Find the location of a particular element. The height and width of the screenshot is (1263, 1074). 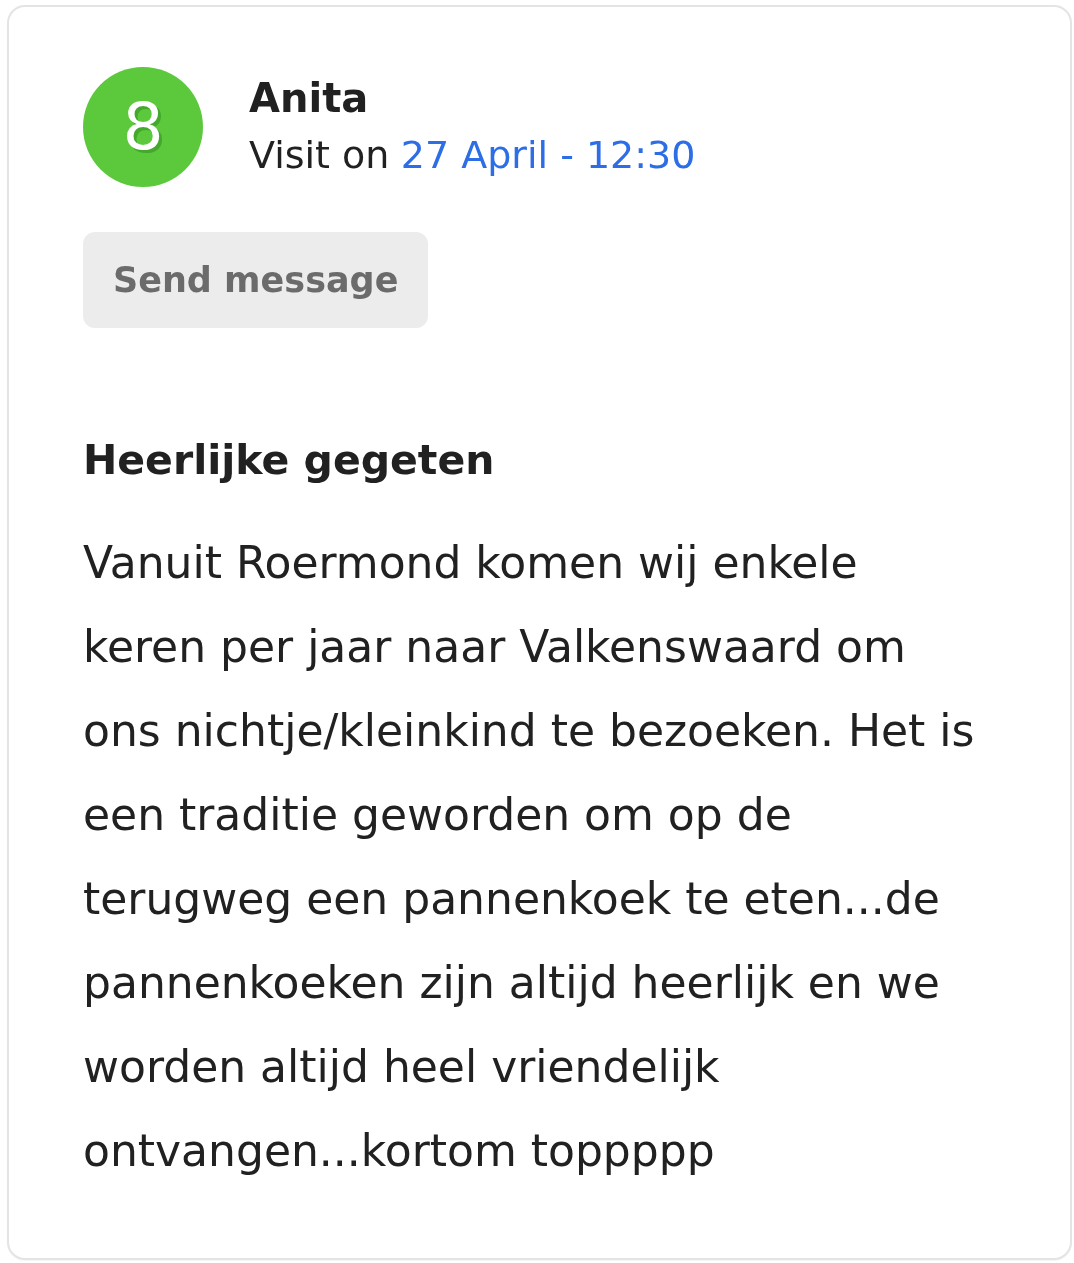

visit-label: Visit on is located at coordinates (319, 155).